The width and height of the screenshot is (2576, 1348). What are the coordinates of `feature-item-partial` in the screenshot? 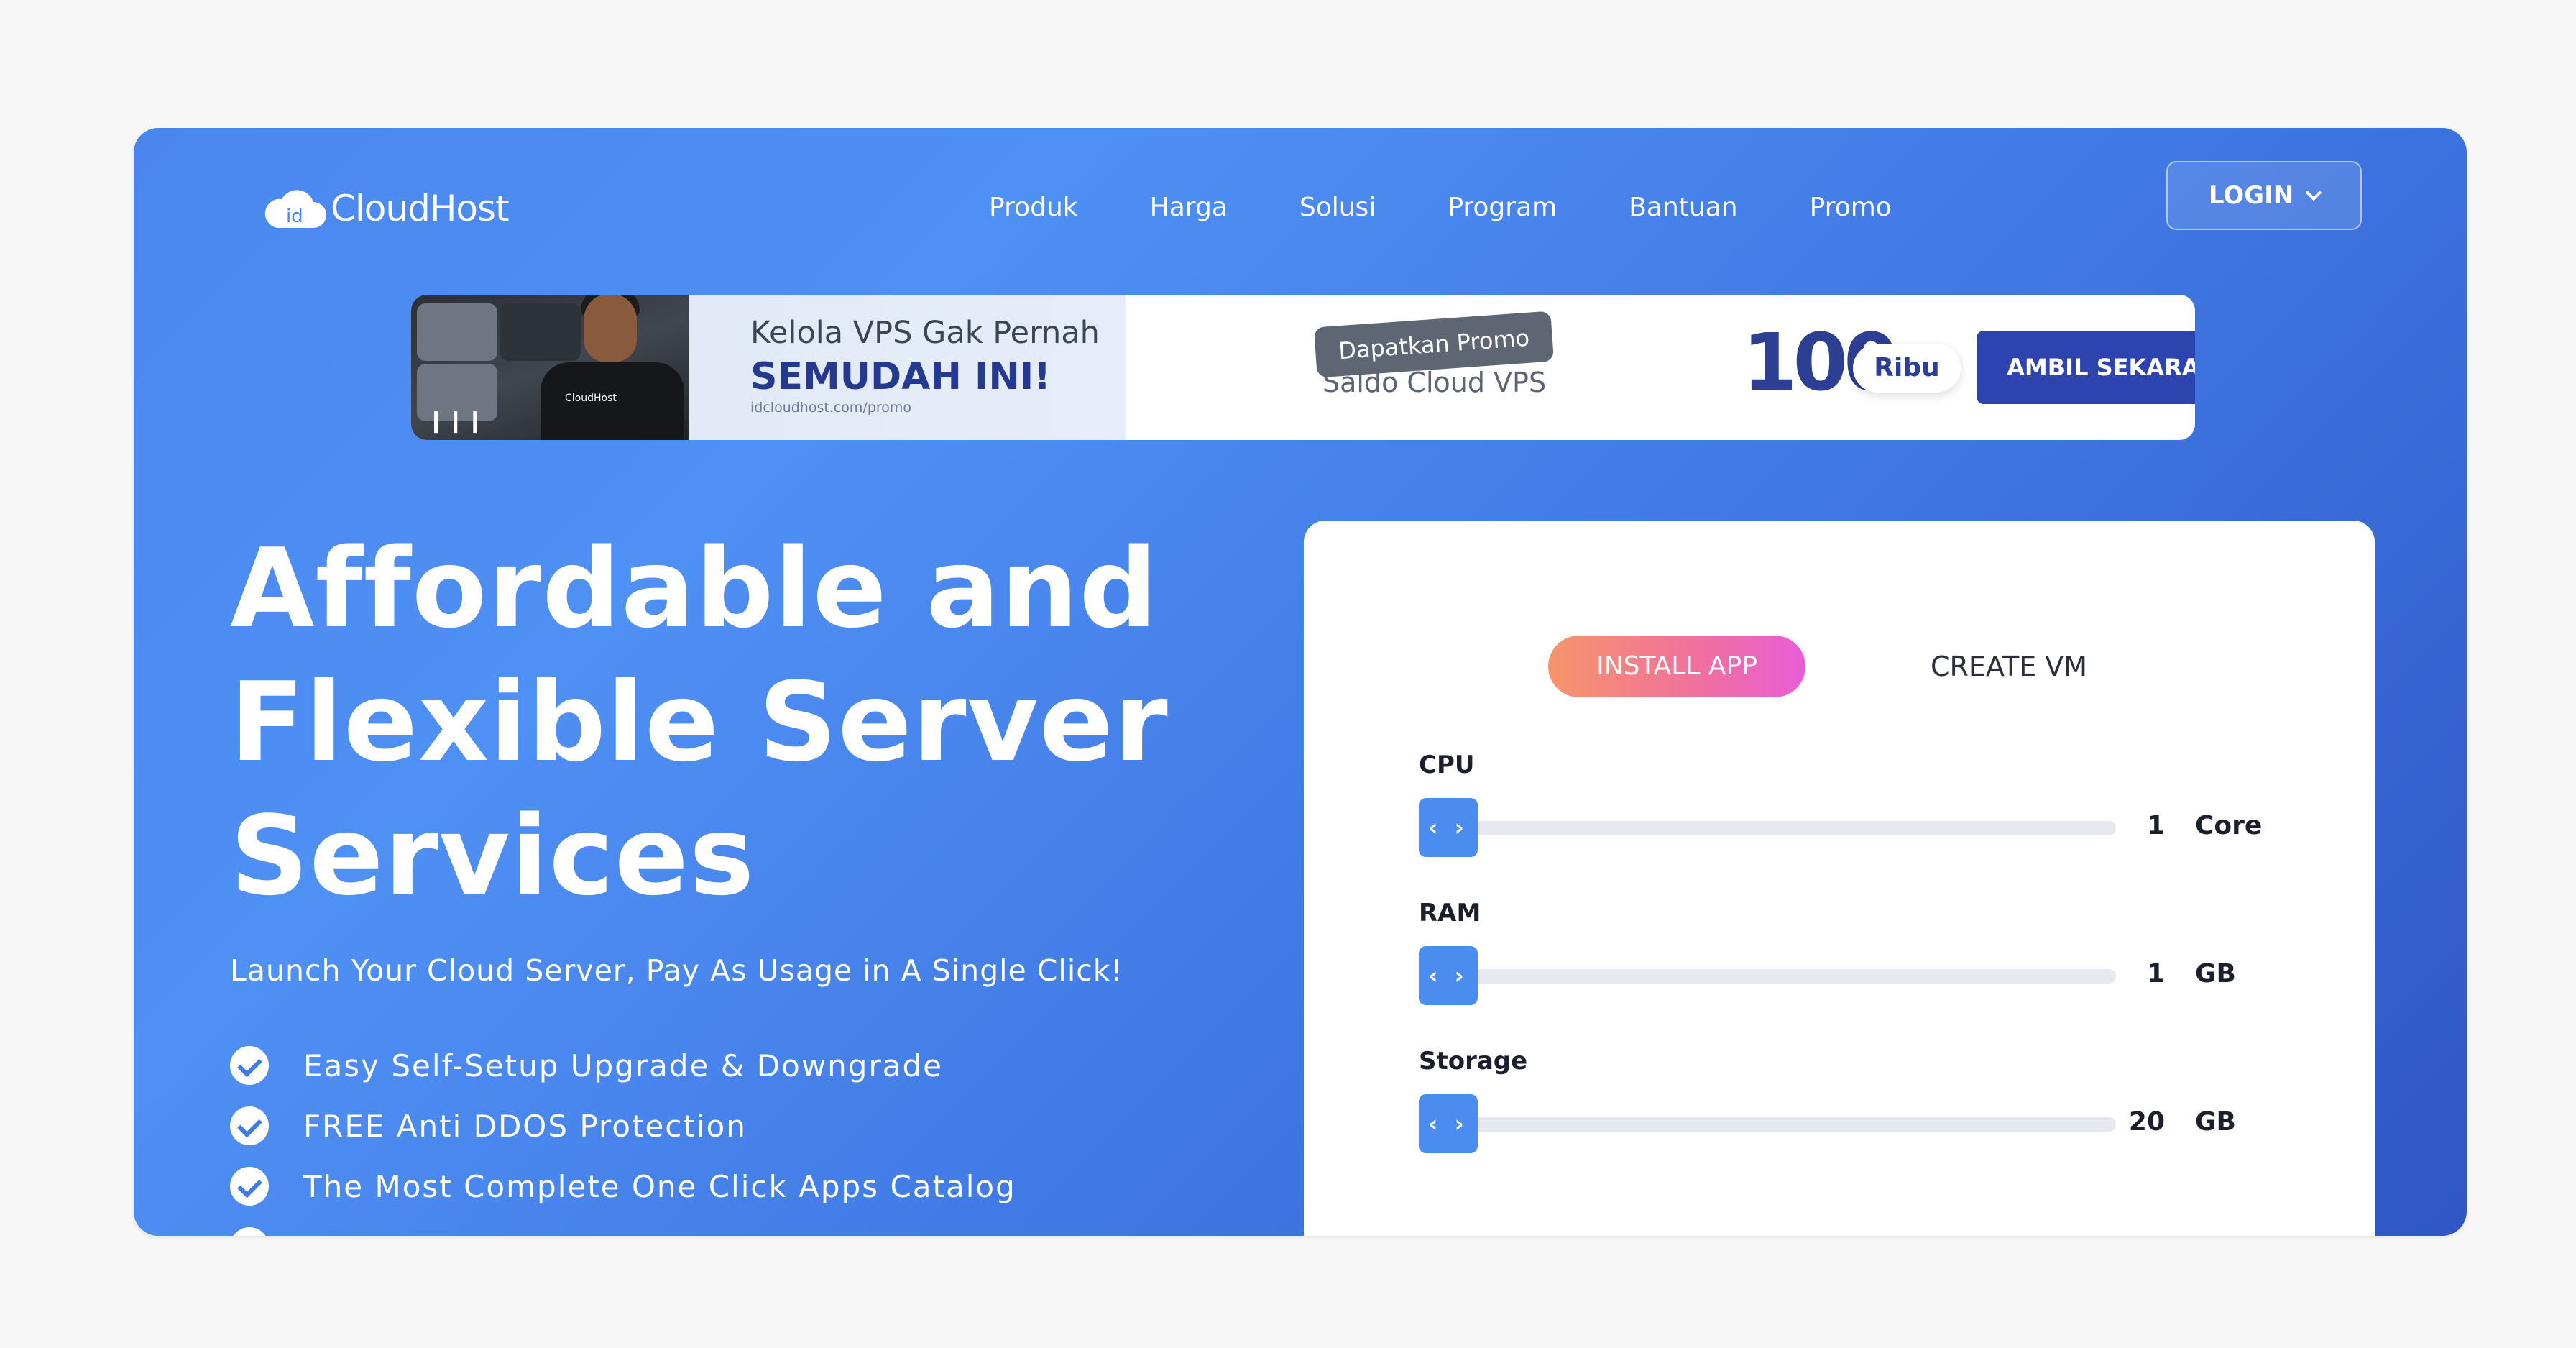 It's located at (623, 1226).